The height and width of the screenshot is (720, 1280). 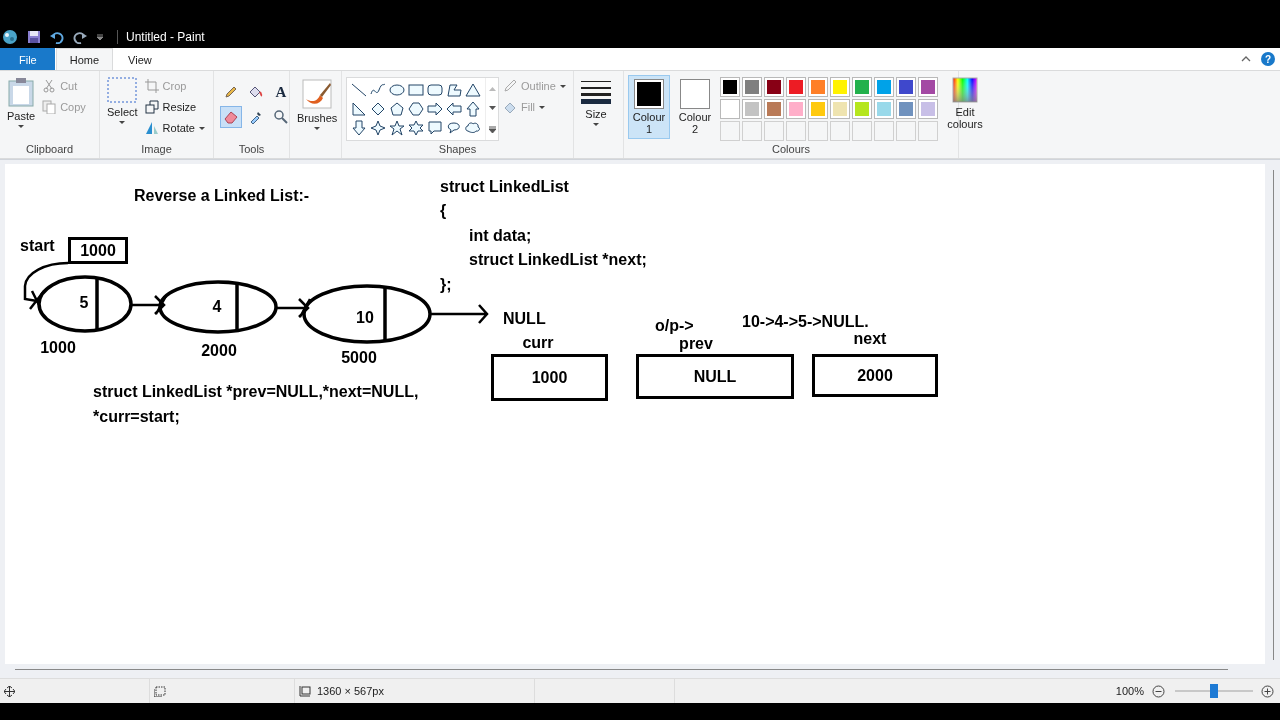 I want to click on size-button: Size, so click(x=596, y=102).